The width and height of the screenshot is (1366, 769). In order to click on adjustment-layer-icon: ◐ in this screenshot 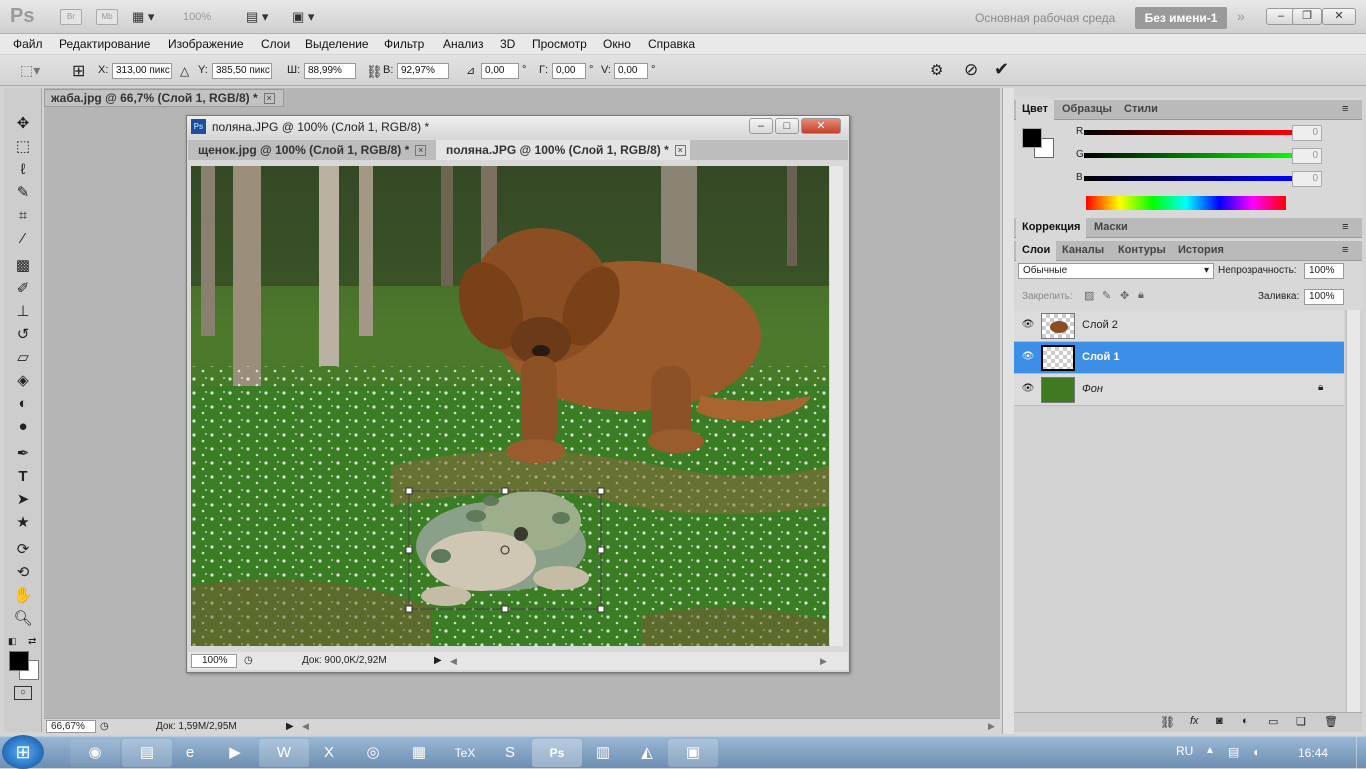, I will do `click(1245, 721)`.